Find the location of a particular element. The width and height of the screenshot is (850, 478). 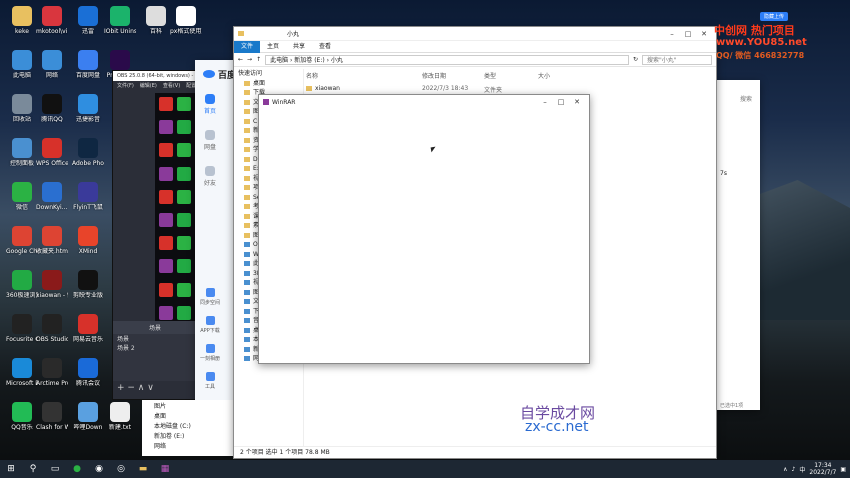

background-nav-item: 图片 is located at coordinates (192, 407).